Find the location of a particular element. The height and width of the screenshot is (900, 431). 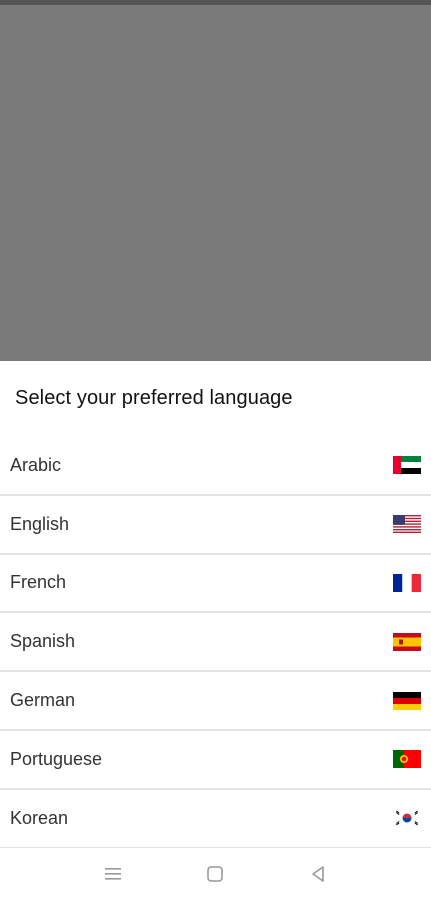

language-label: Portuguese is located at coordinates (56, 758).